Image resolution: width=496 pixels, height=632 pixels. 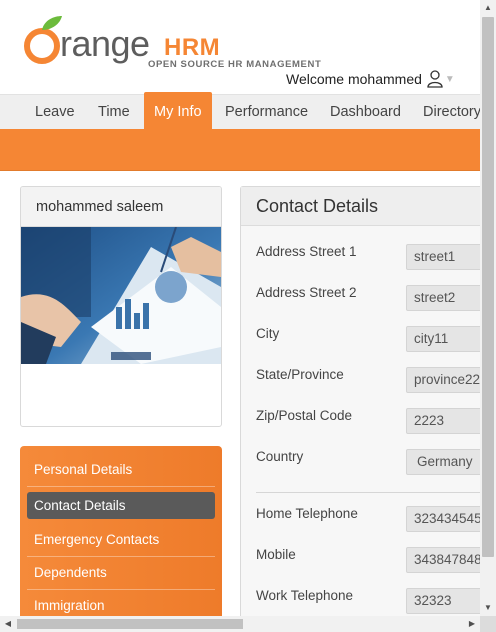 I want to click on logo-tagline: OPEN SOURCE HR MANAGEMENT, so click(x=235, y=64).